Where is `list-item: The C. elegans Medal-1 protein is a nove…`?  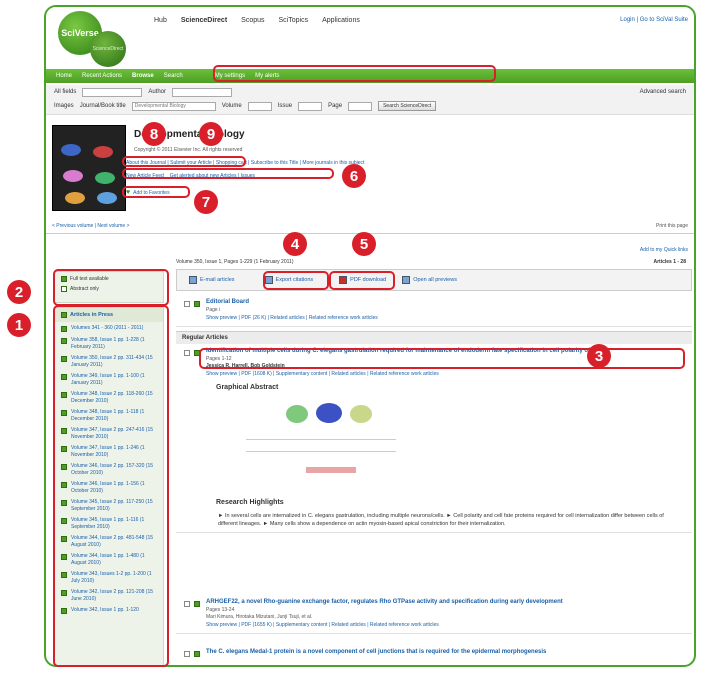 list-item: The C. elegans Medal-1 protein is a nove… is located at coordinates (434, 653).